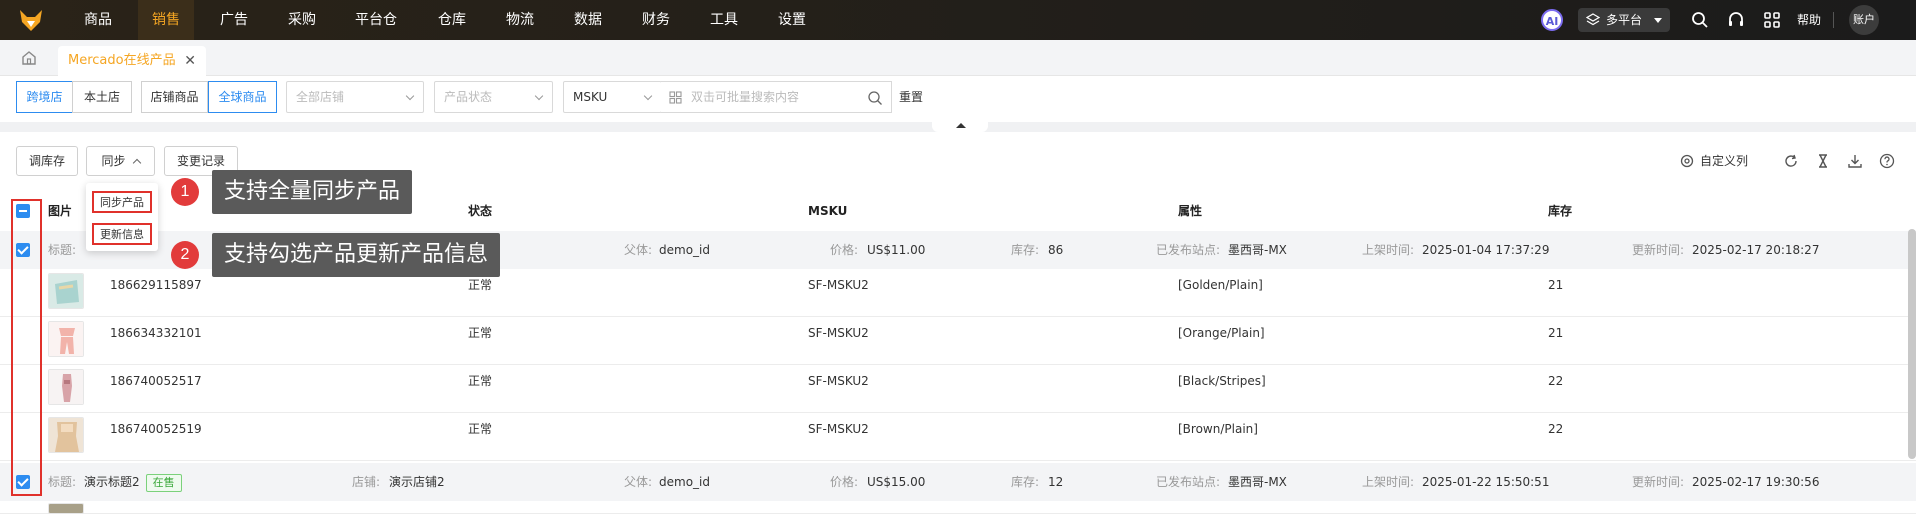 This screenshot has width=1916, height=514. Describe the element at coordinates (1486, 250) in the screenshot. I see `listed-value: 2025-01-04 17:37:29` at that location.